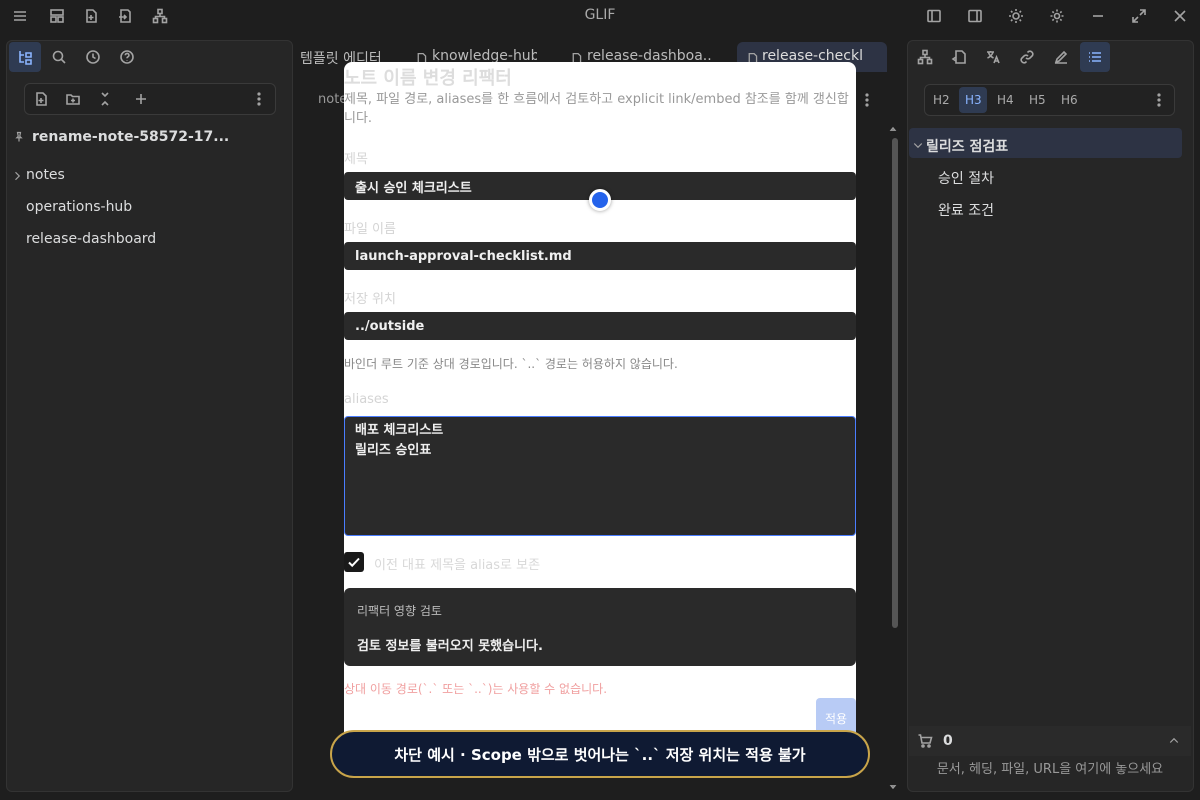  What do you see at coordinates (600, 326) in the screenshot?
I see `location-input` at bounding box center [600, 326].